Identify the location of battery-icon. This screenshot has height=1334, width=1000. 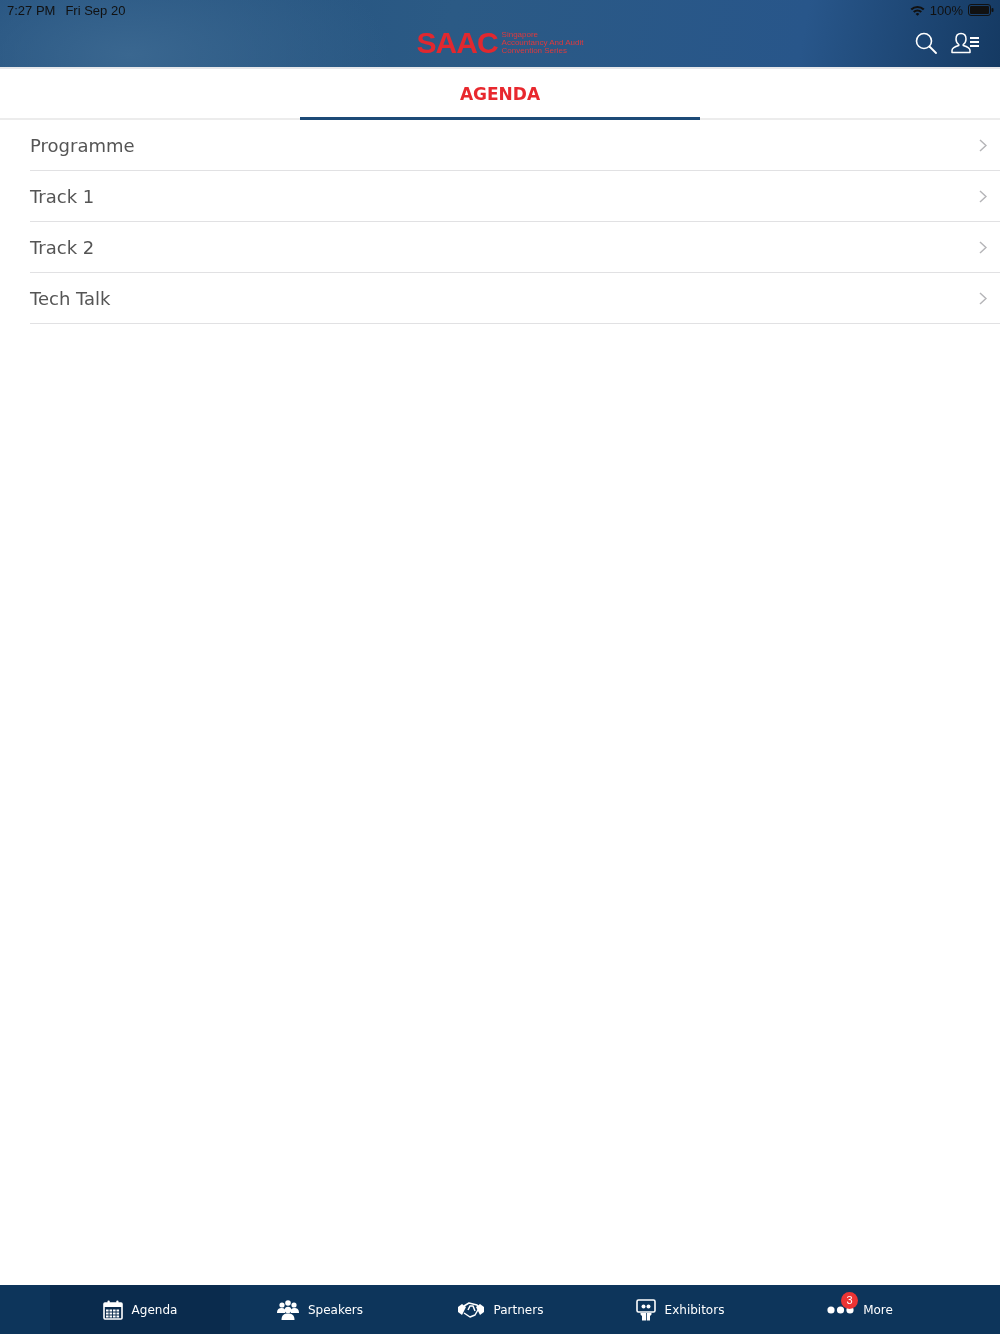
(981, 10).